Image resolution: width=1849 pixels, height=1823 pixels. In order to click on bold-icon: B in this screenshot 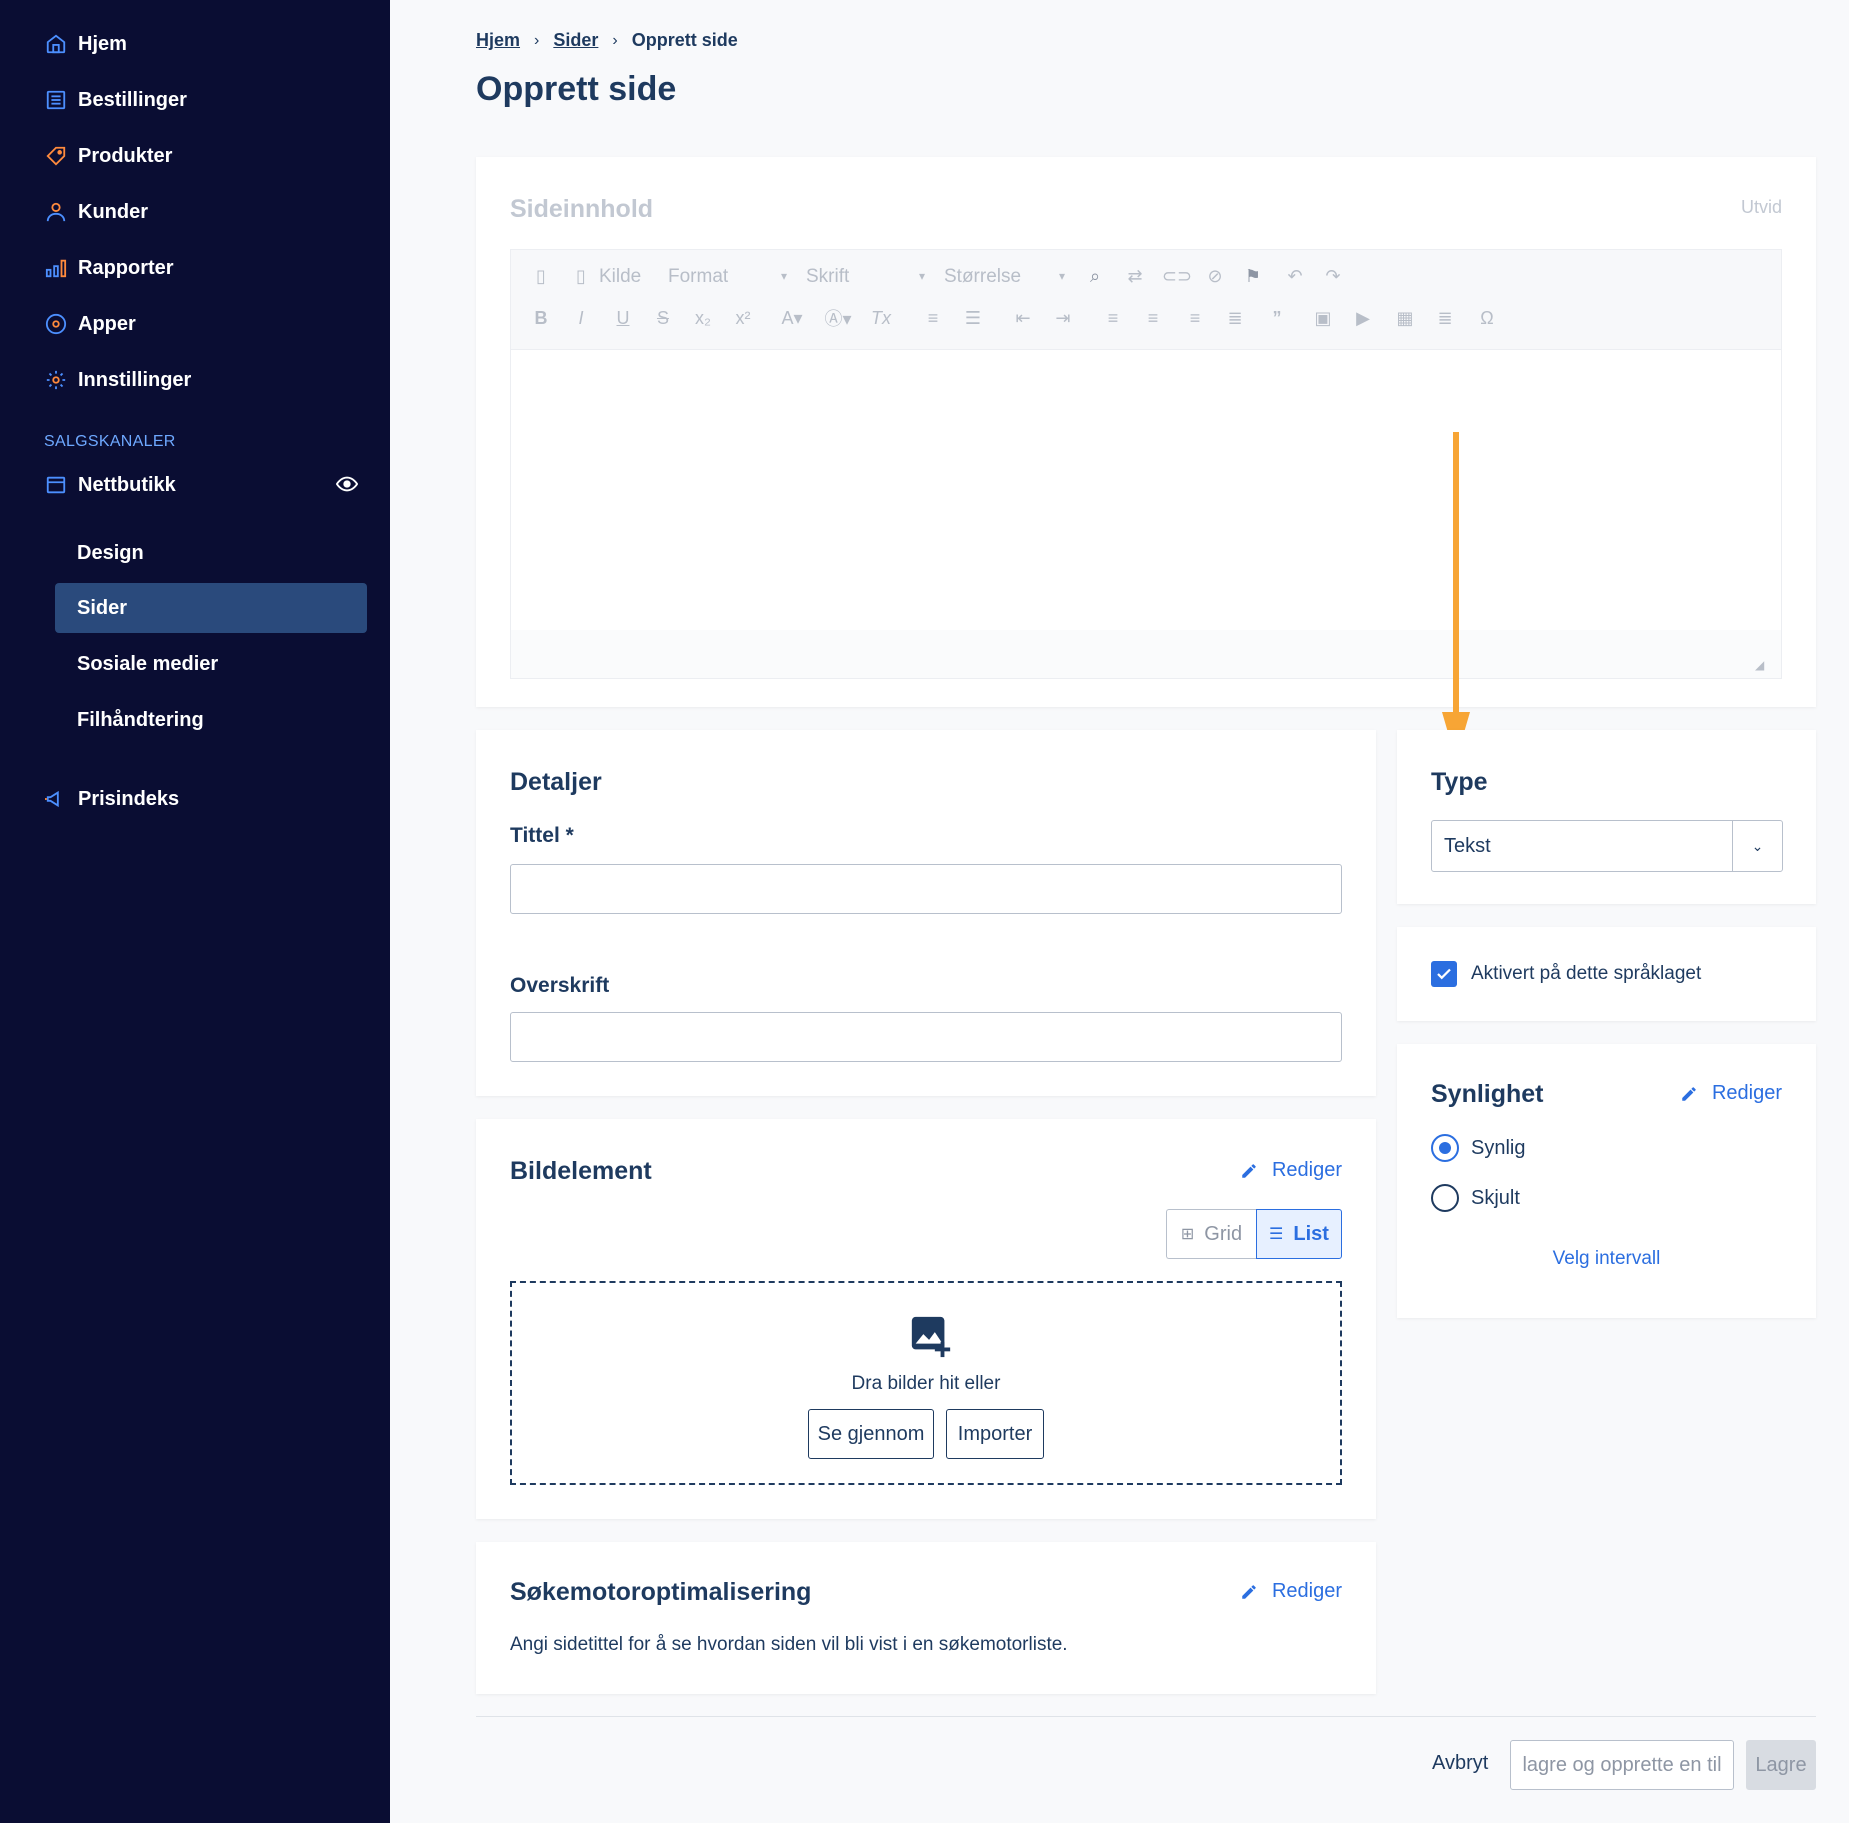, I will do `click(541, 318)`.